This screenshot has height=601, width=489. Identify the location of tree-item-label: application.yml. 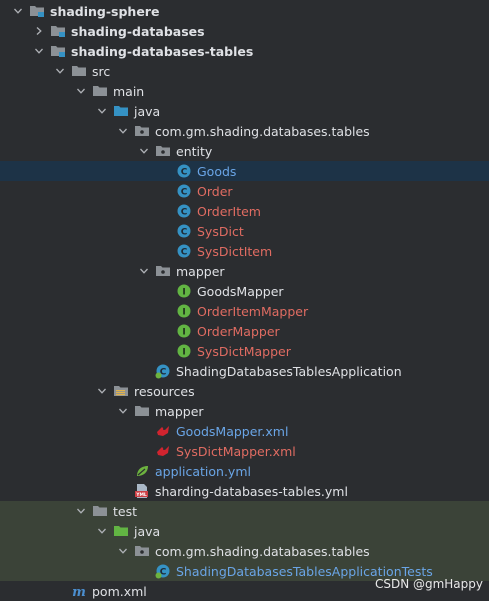
(203, 471).